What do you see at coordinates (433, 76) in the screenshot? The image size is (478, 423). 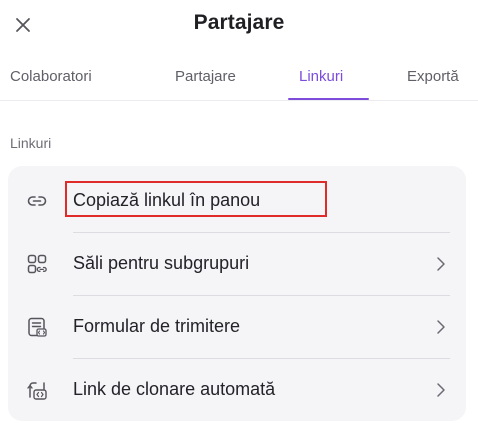 I see `tab-exporta: Exportă` at bounding box center [433, 76].